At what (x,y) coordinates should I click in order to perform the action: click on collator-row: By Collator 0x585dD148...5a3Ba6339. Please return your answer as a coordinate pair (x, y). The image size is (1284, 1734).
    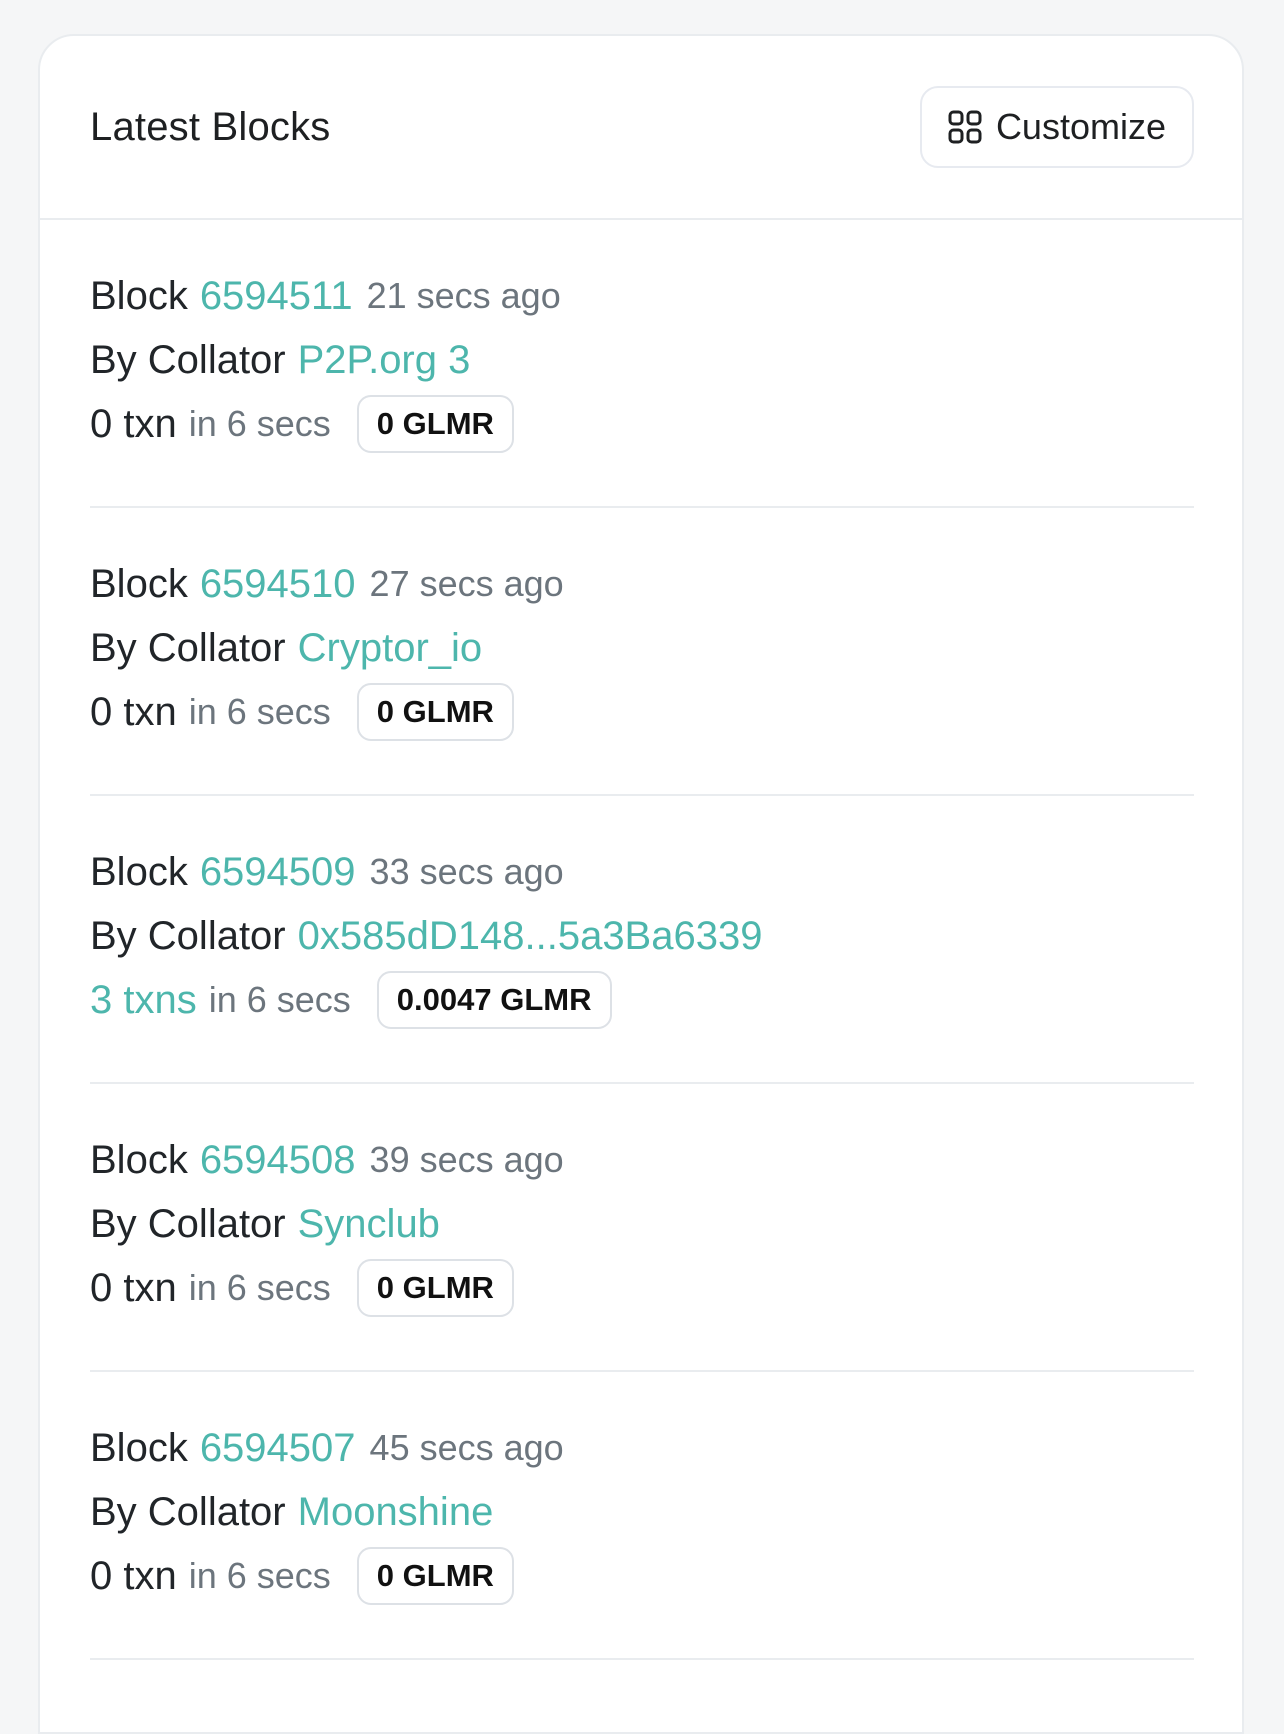
    Looking at the image, I should click on (642, 936).